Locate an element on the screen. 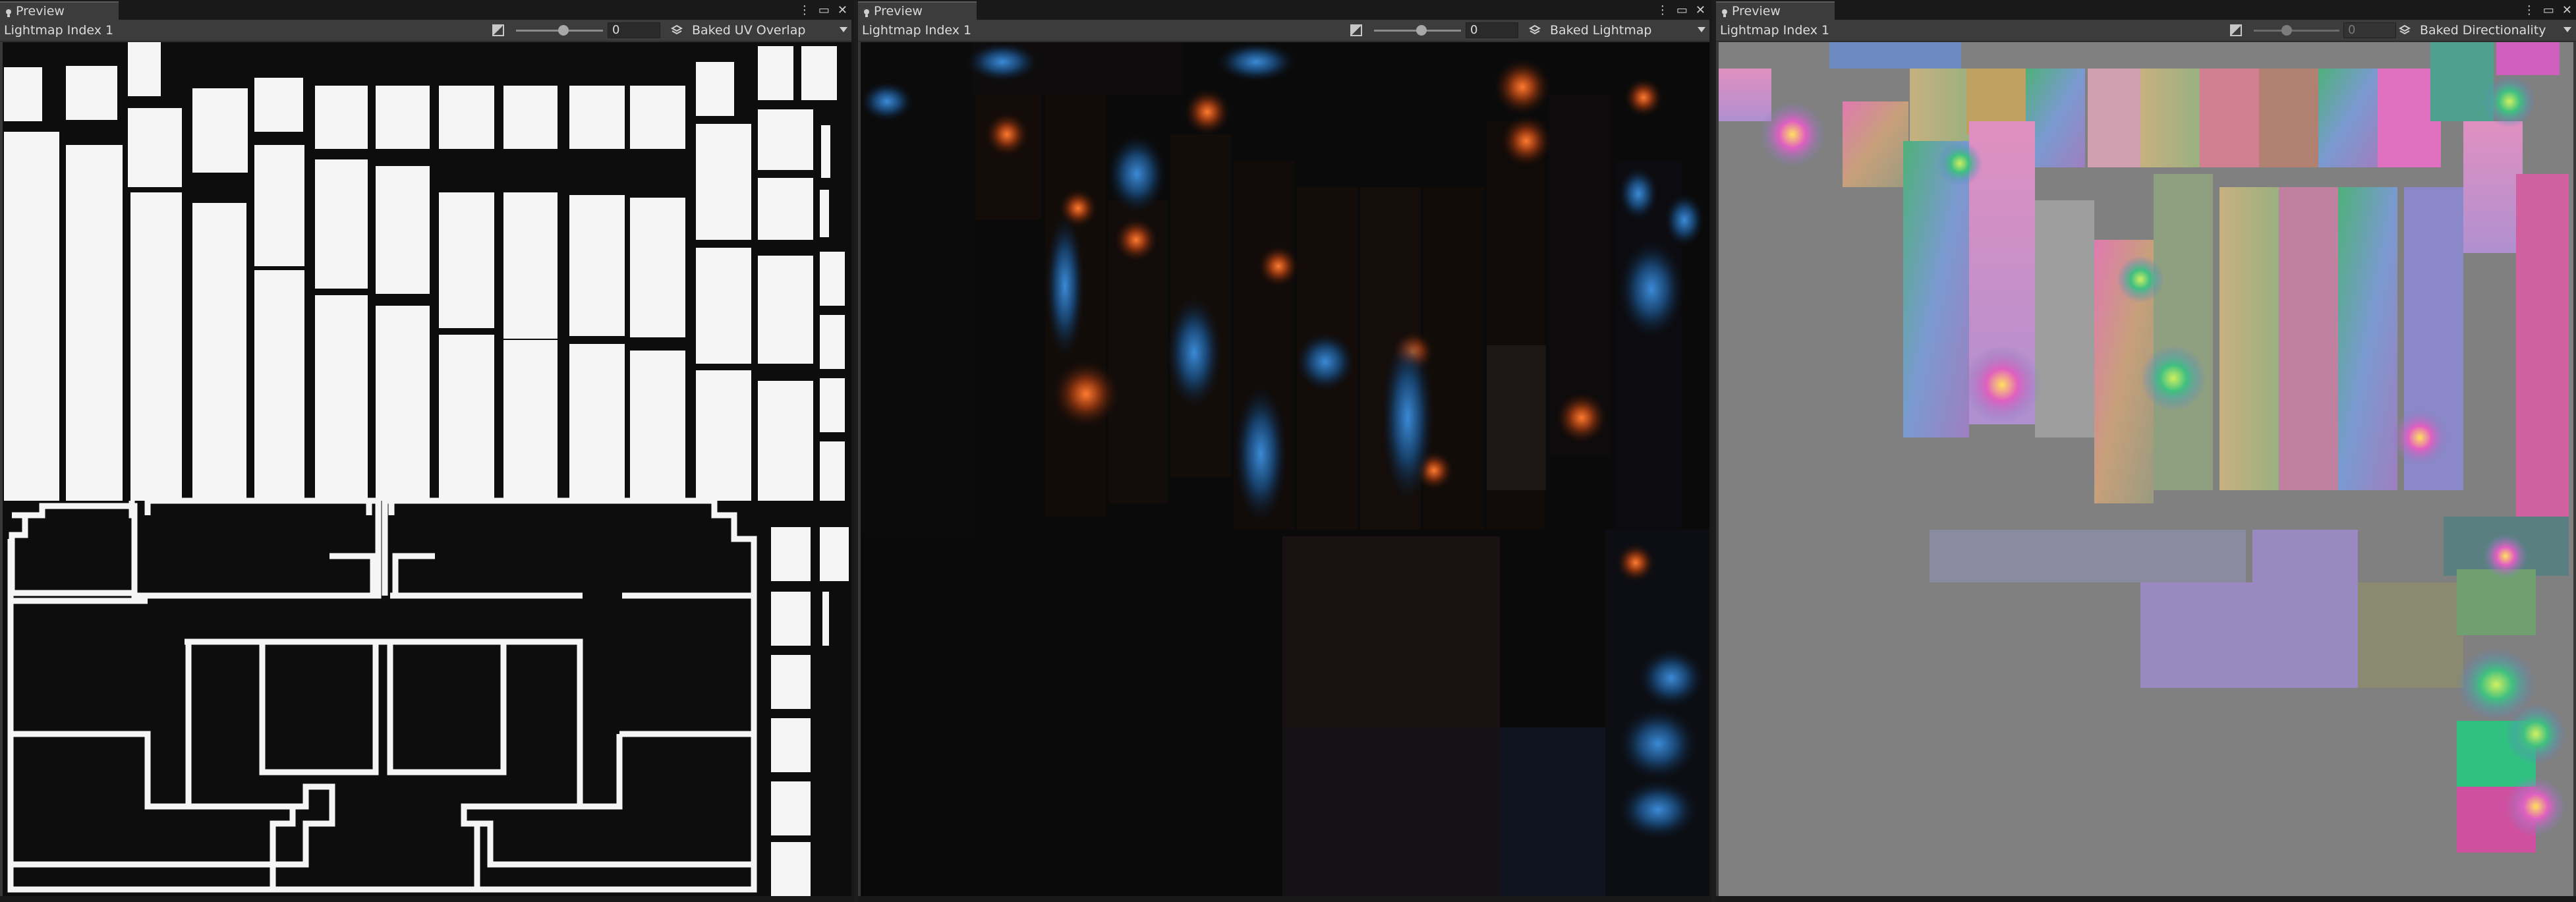 The height and width of the screenshot is (902, 2576). preview-mode-dropdown: Baked UV Overlap is located at coordinates (769, 30).